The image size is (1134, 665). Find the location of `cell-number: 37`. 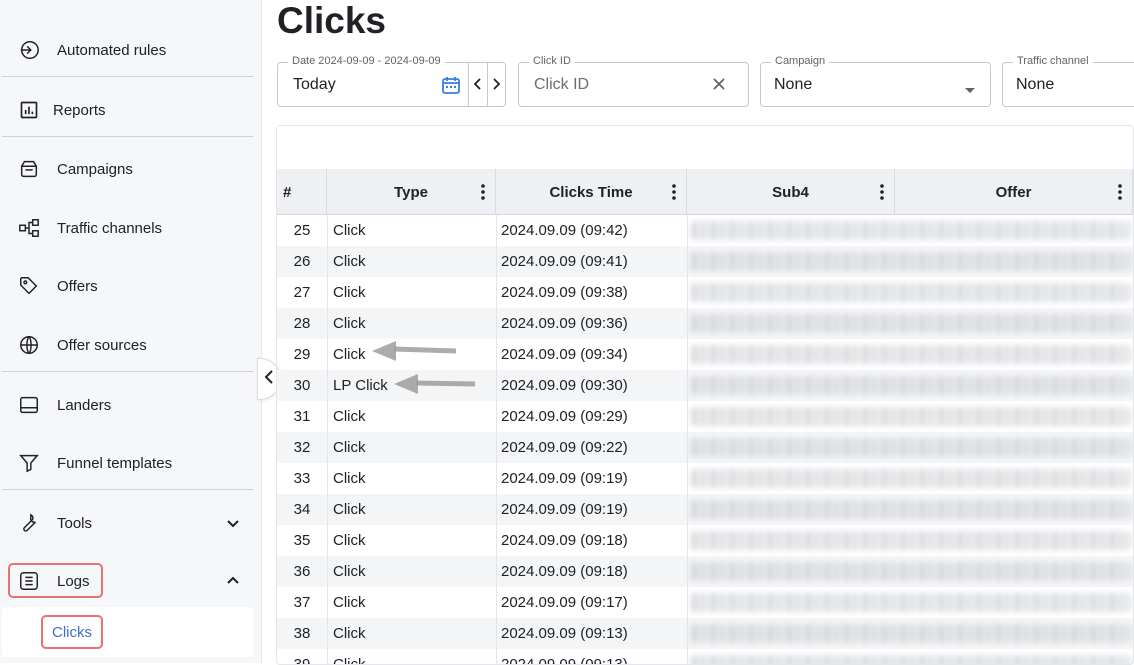

cell-number: 37 is located at coordinates (302, 602).